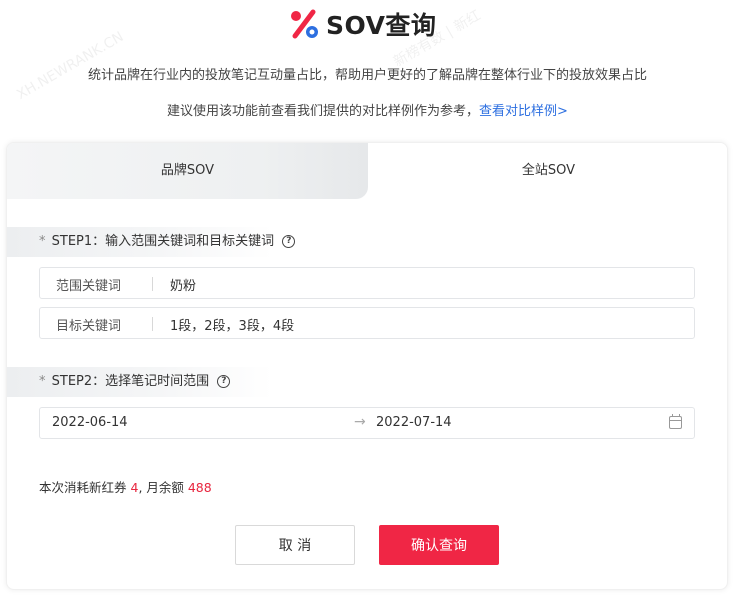  What do you see at coordinates (199, 487) in the screenshot?
I see `monthly-balance: 488` at bounding box center [199, 487].